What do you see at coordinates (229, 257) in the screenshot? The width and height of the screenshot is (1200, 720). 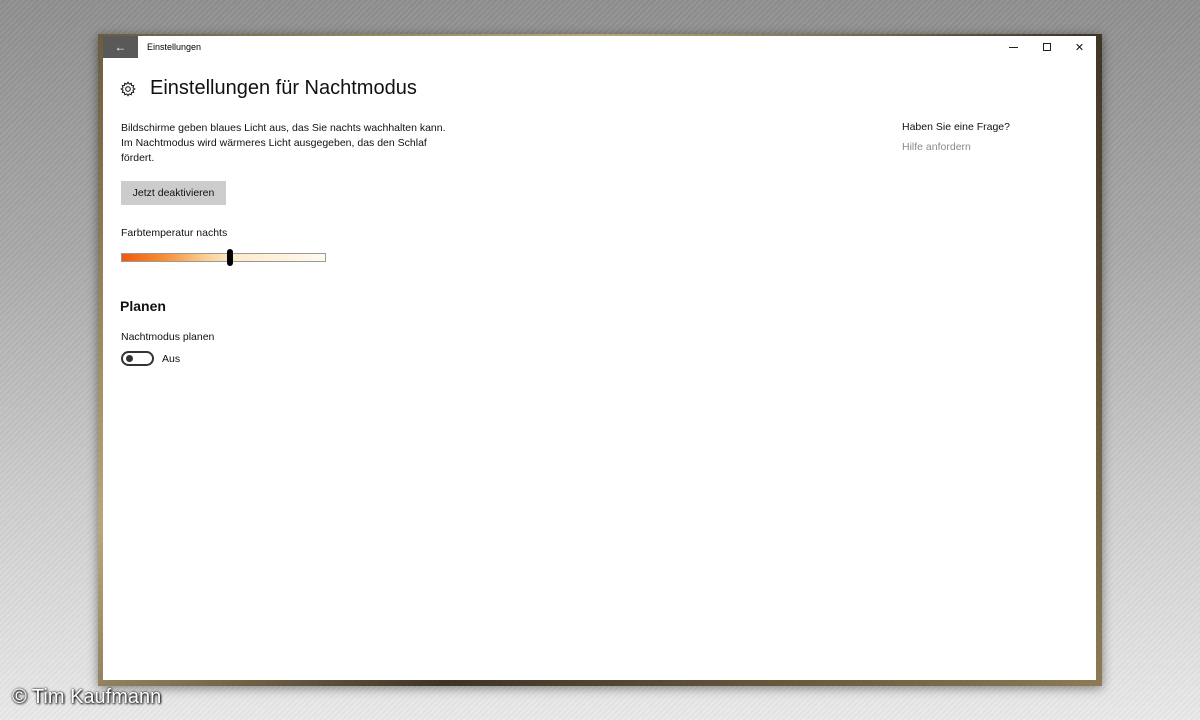 I see `slider-thumb` at bounding box center [229, 257].